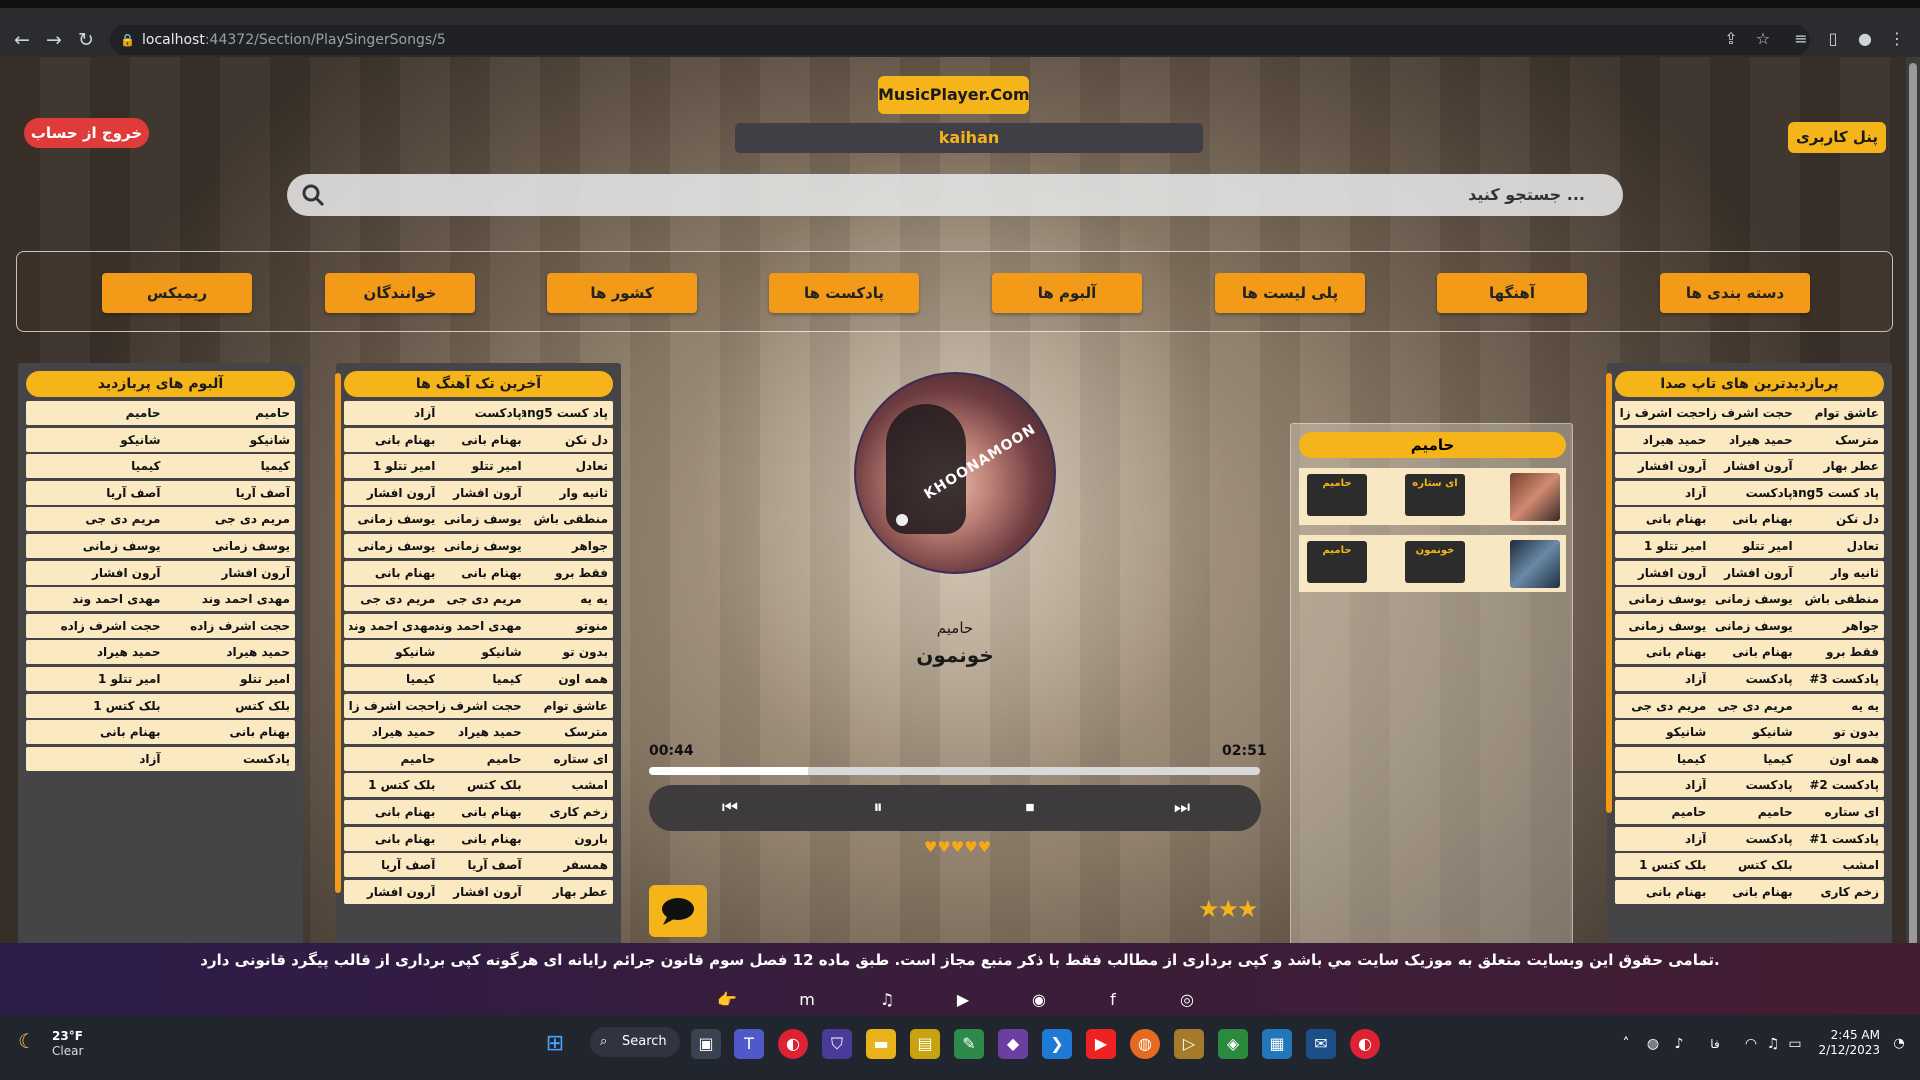  What do you see at coordinates (1833, 39) in the screenshot?
I see `sidepanel-icon: ▯` at bounding box center [1833, 39].